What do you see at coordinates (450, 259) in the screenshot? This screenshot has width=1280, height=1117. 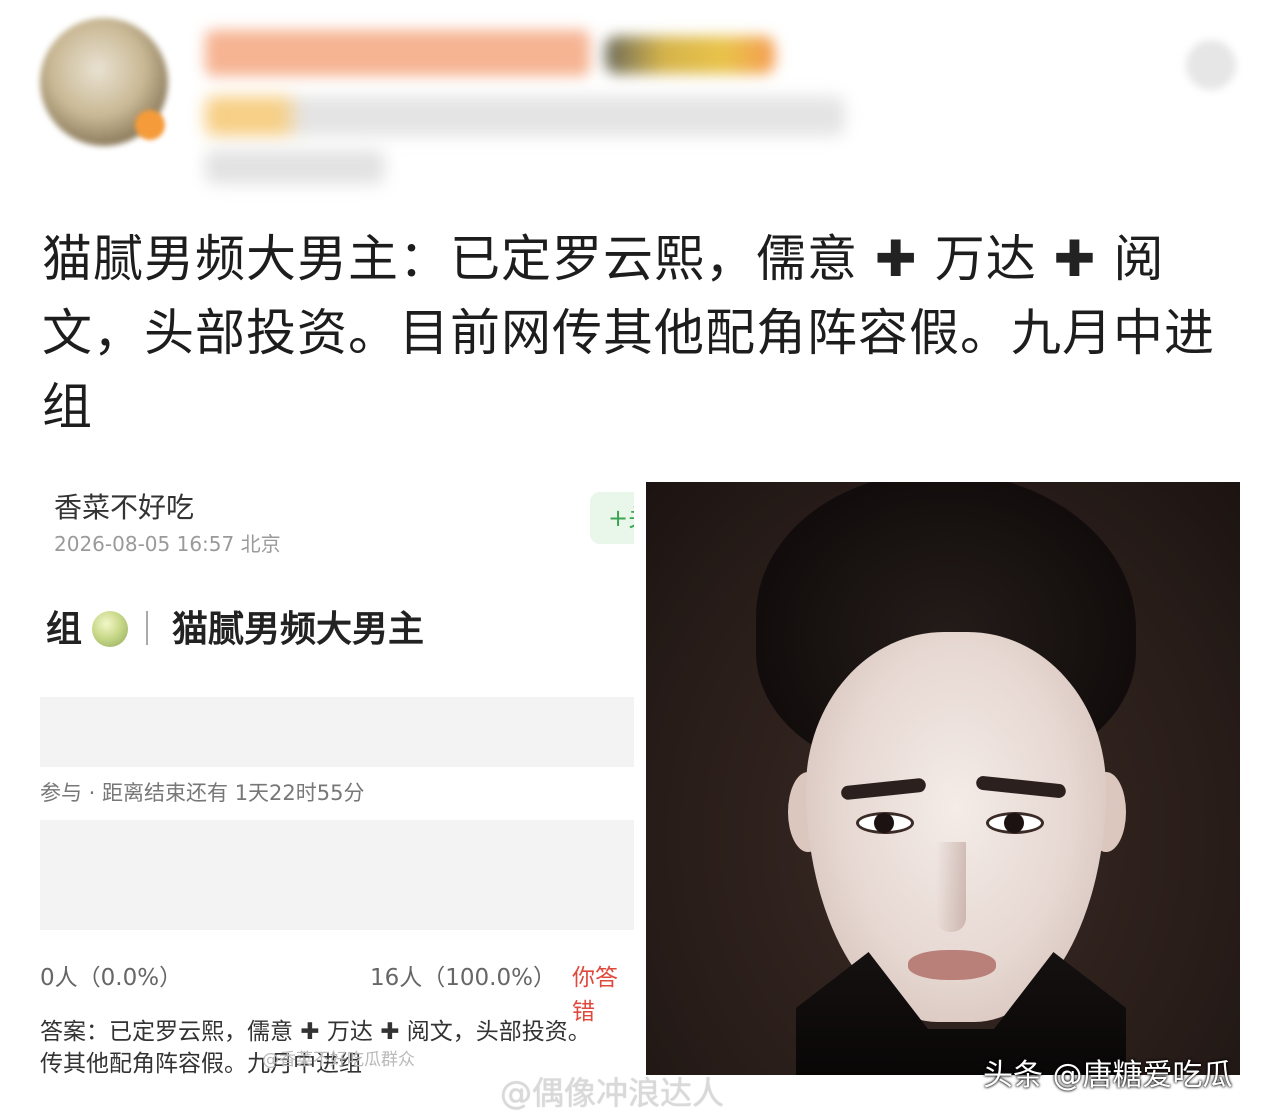 I see `post-line1-a: 猫腻男频大男主：已定罗云熙，儒意` at bounding box center [450, 259].